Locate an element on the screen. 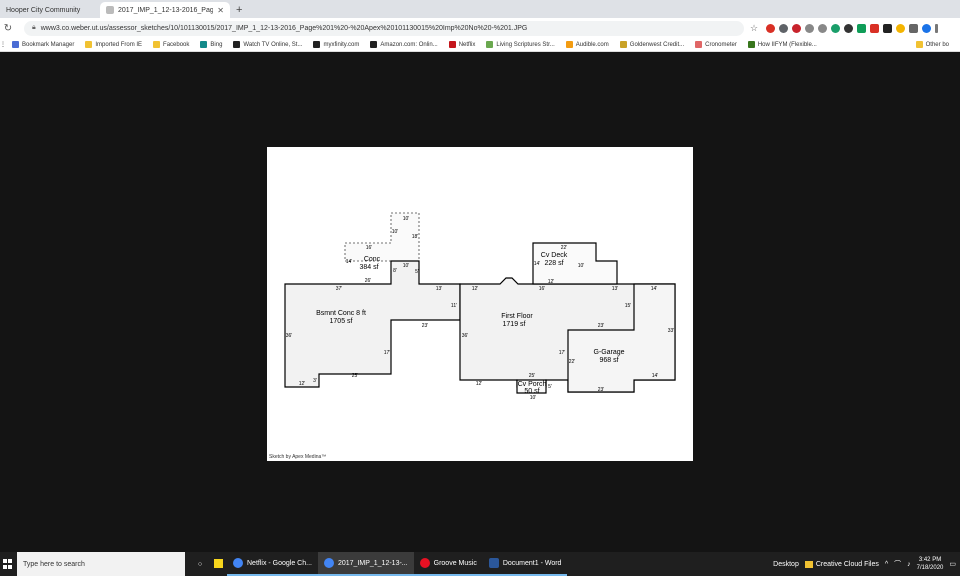 The width and height of the screenshot is (960, 576). desktop-toolbar: Desktop is located at coordinates (786, 564).